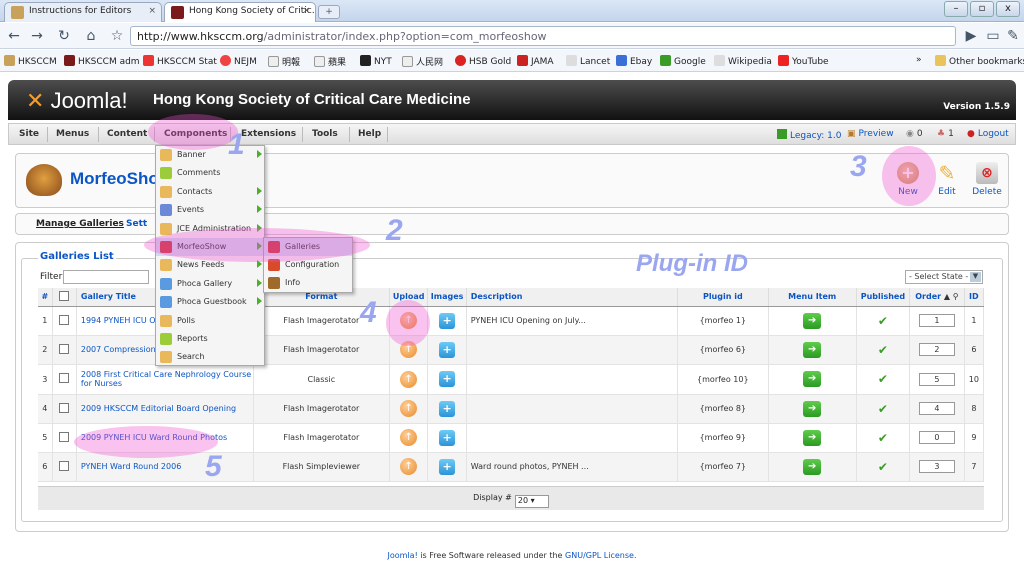 This screenshot has width=1024, height=578. I want to click on preview-link: ▣ Preview, so click(870, 134).